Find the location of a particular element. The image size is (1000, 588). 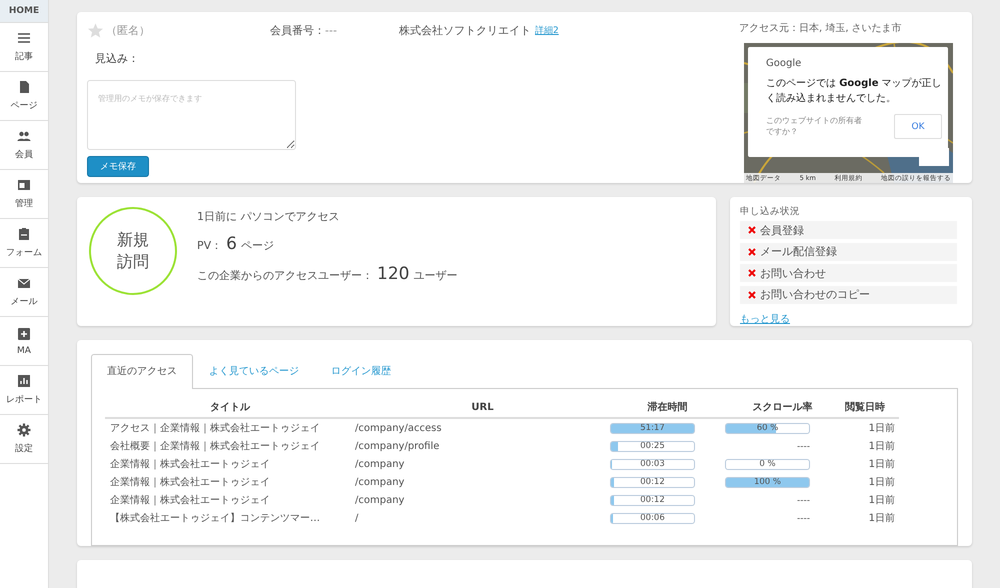

sidebar-item: レポート is located at coordinates (24, 390).